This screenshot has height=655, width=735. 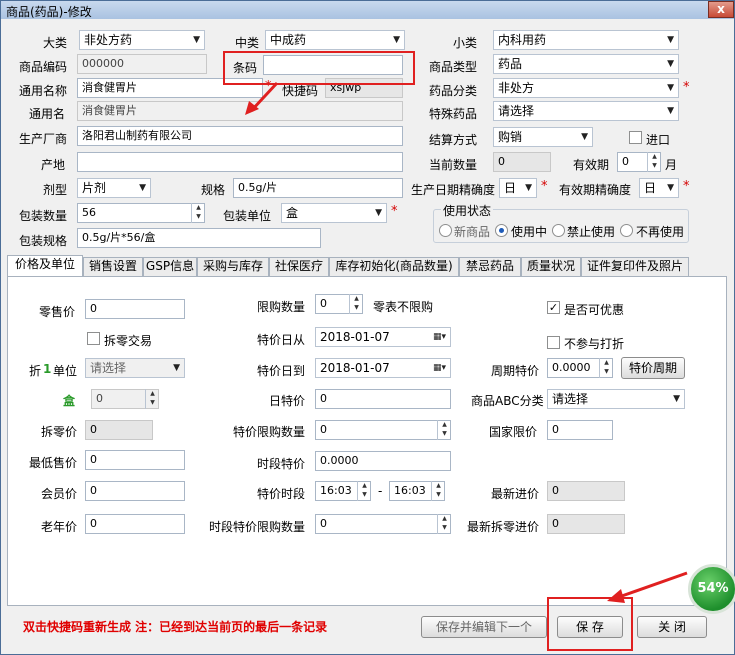 I want to click on close-icon: x, so click(x=721, y=9).